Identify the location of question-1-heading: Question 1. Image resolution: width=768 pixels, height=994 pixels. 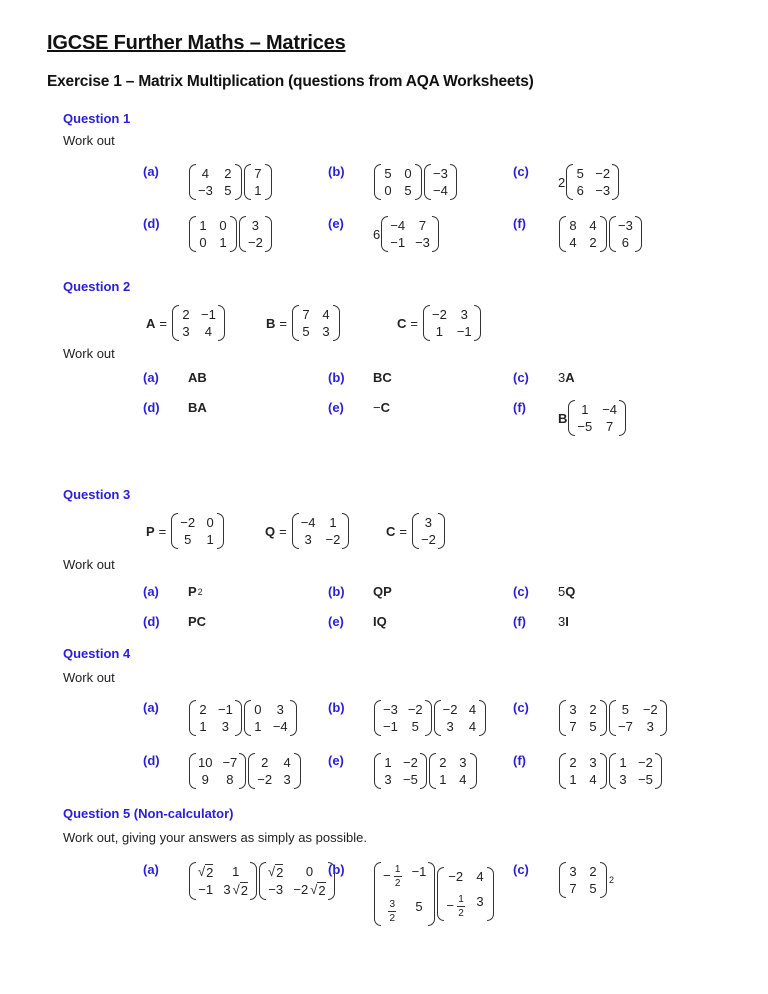
(97, 118).